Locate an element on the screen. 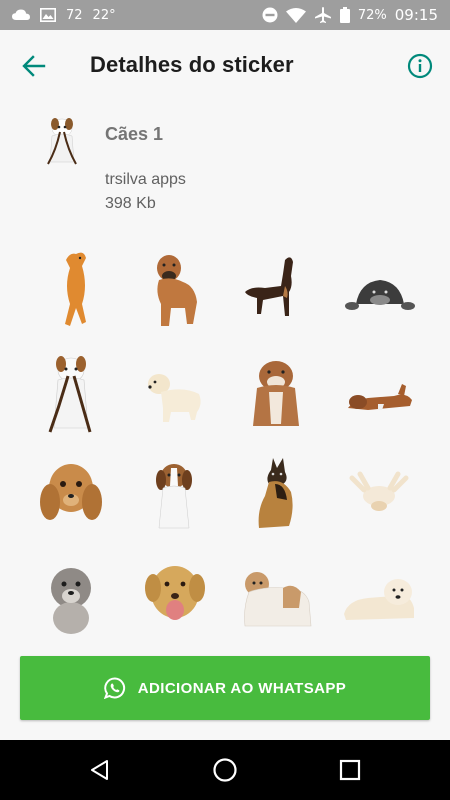 The width and height of the screenshot is (450, 800). whatsapp-icon is located at coordinates (114, 688).